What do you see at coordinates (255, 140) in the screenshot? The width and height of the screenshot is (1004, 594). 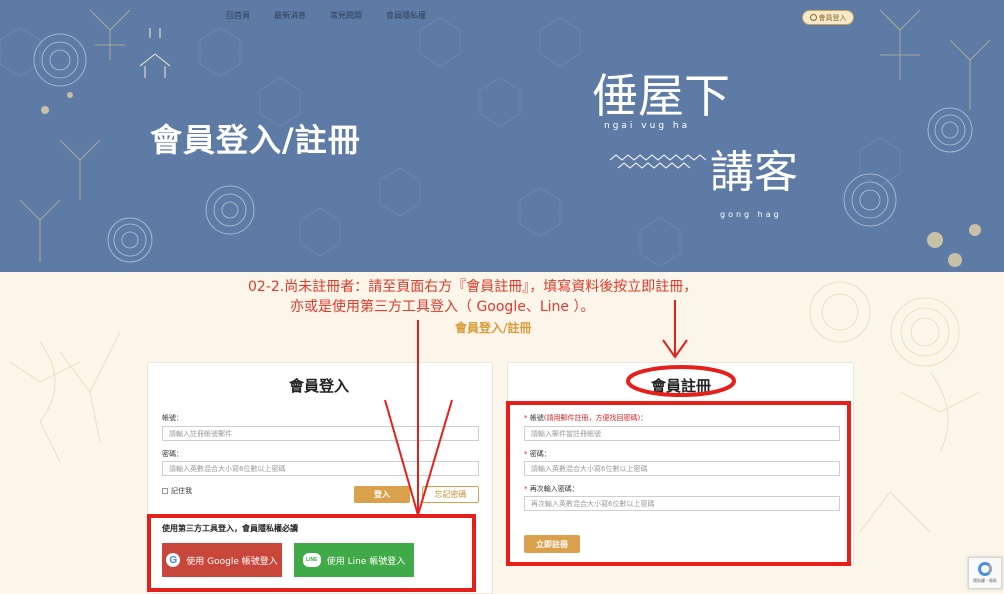 I see `page-title: 會員登入/註冊` at bounding box center [255, 140].